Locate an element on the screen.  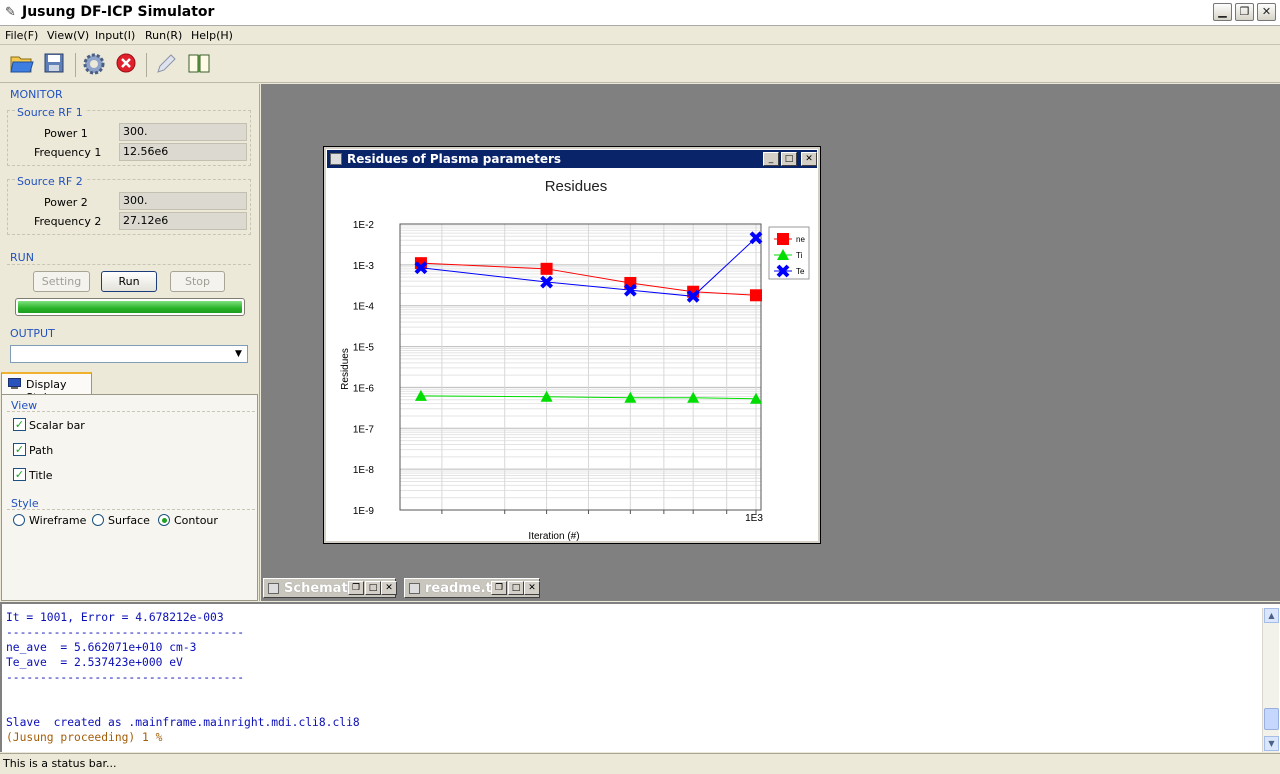
y-tick-label: 1E-3 is located at coordinates (364, 266).